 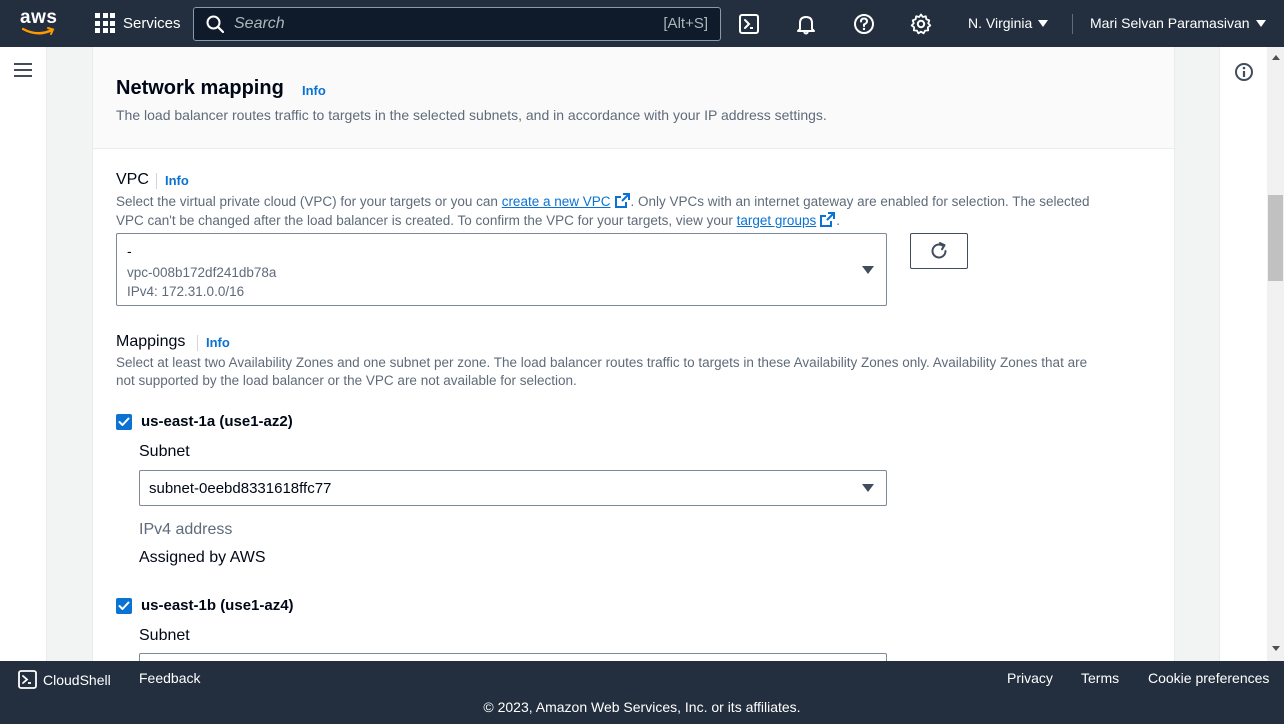 I want to click on cloudshell-label: CloudShell, so click(x=77, y=679).